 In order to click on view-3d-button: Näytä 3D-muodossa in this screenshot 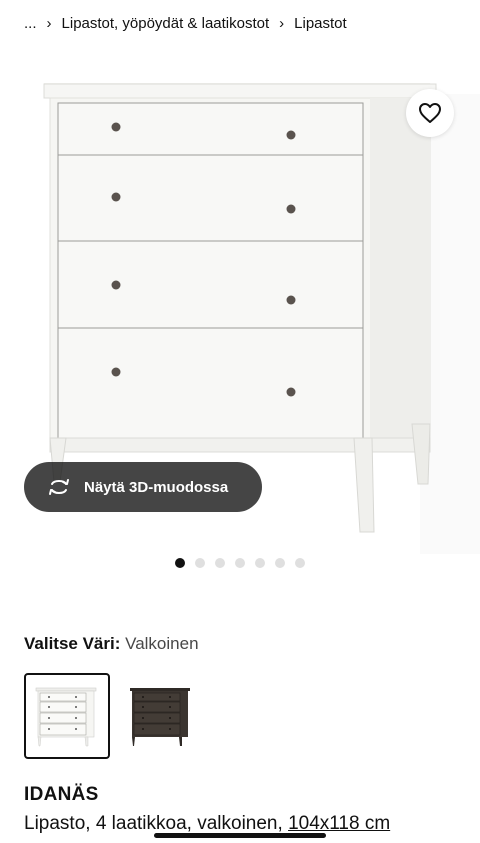, I will do `click(143, 487)`.